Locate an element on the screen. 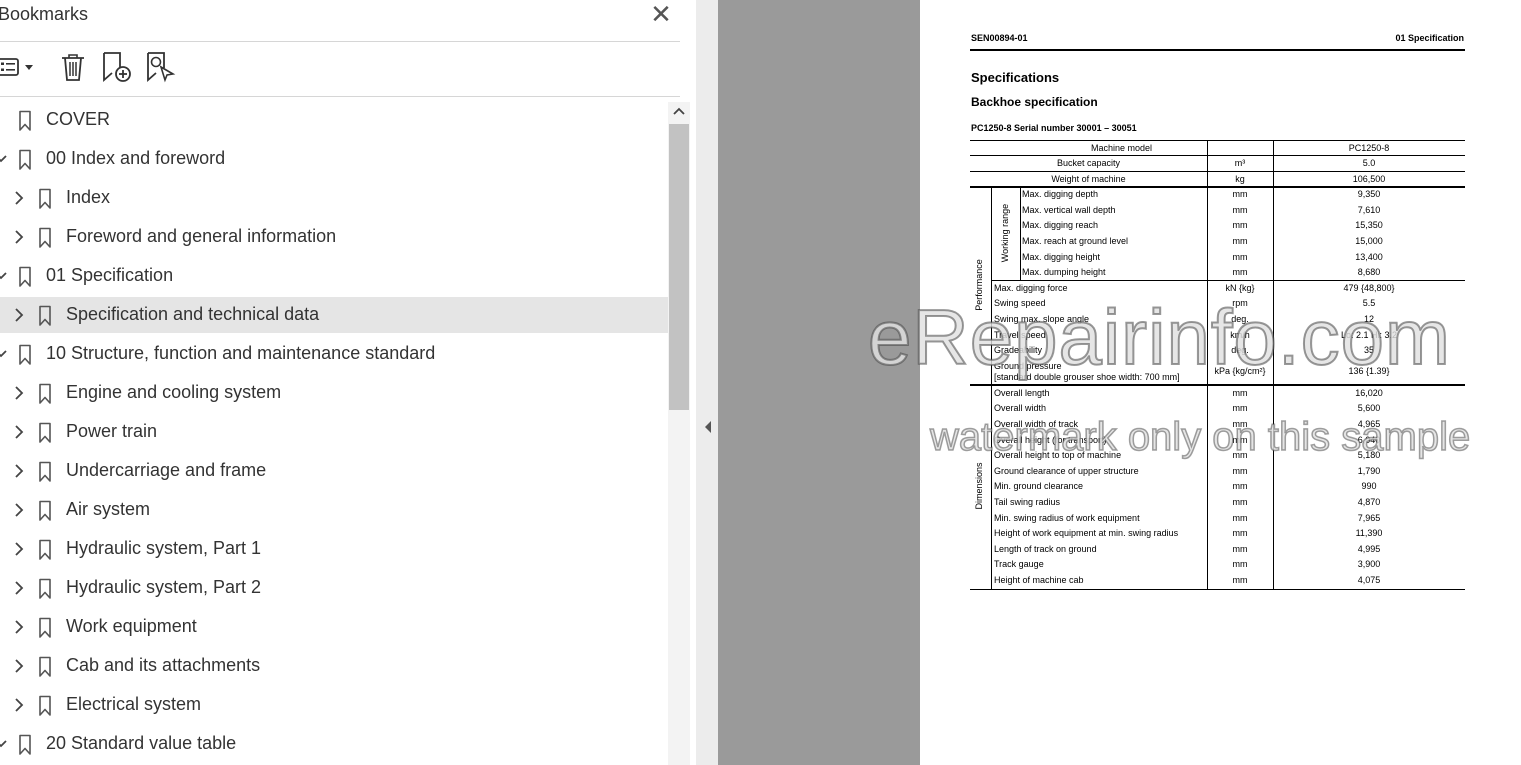 The height and width of the screenshot is (765, 1521). section-header: 01 Specification is located at coordinates (1429, 38).